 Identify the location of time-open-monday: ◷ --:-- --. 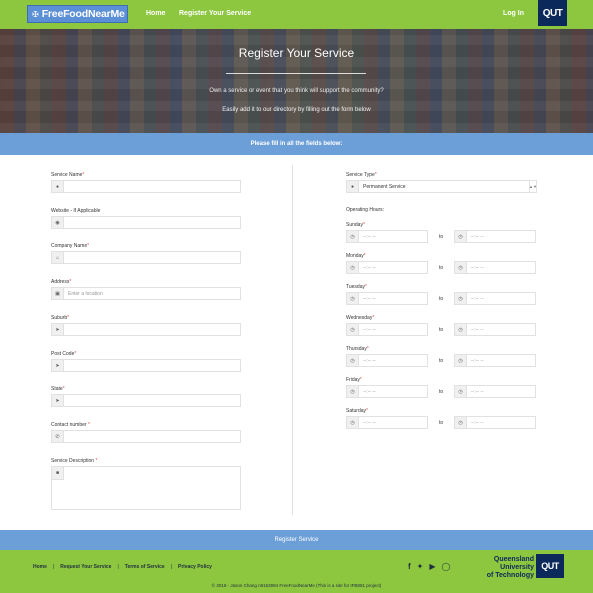
(387, 267).